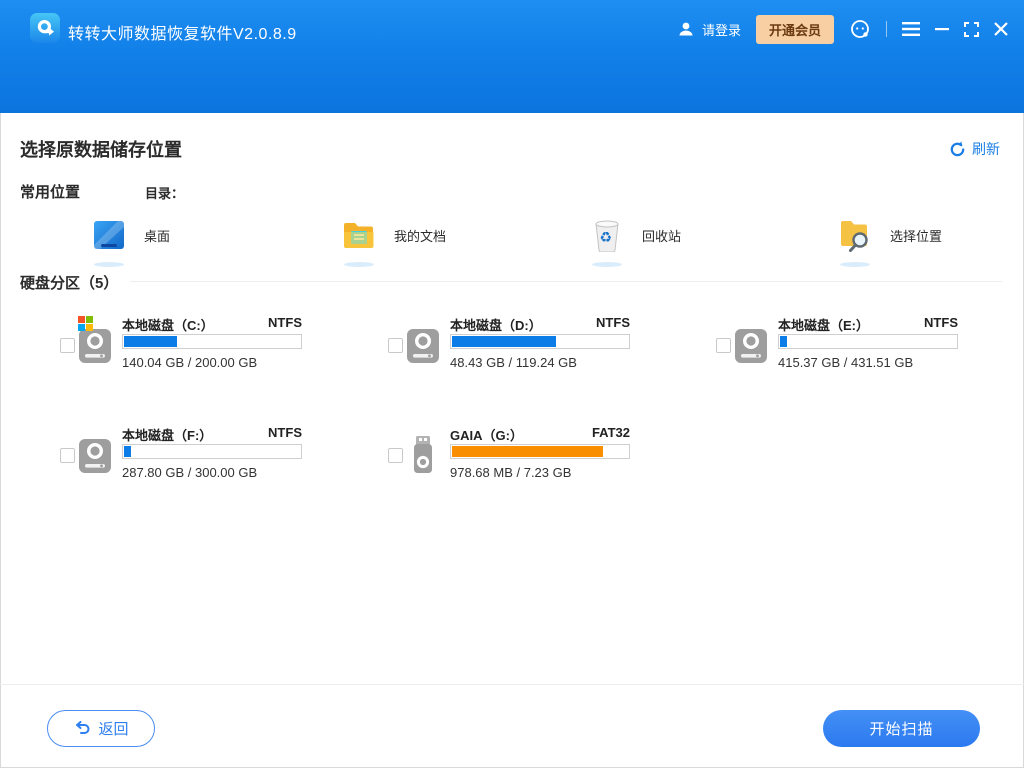 The image size is (1024, 768). Describe the element at coordinates (957, 148) in the screenshot. I see `refresh-icon` at that location.